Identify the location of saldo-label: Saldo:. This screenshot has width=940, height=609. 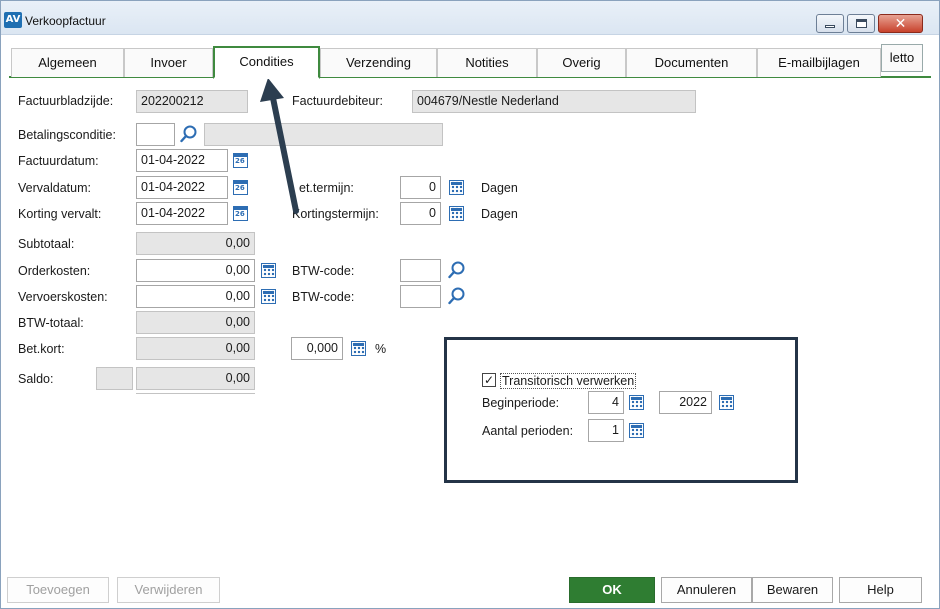
(36, 379).